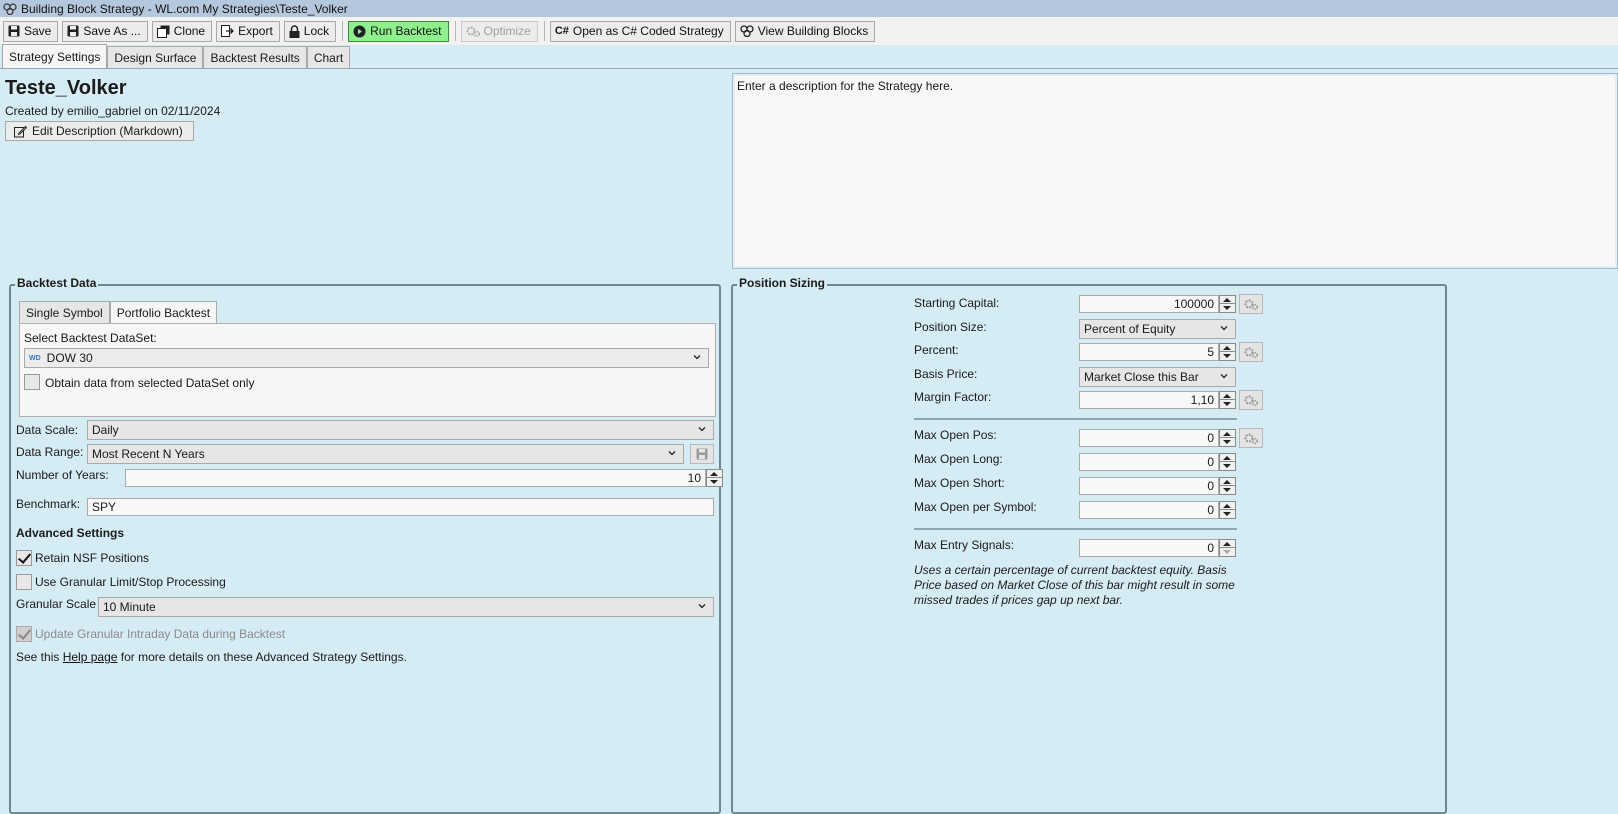 This screenshot has width=1618, height=814. What do you see at coordinates (1149, 486) in the screenshot?
I see `max-open-short-input: 0` at bounding box center [1149, 486].